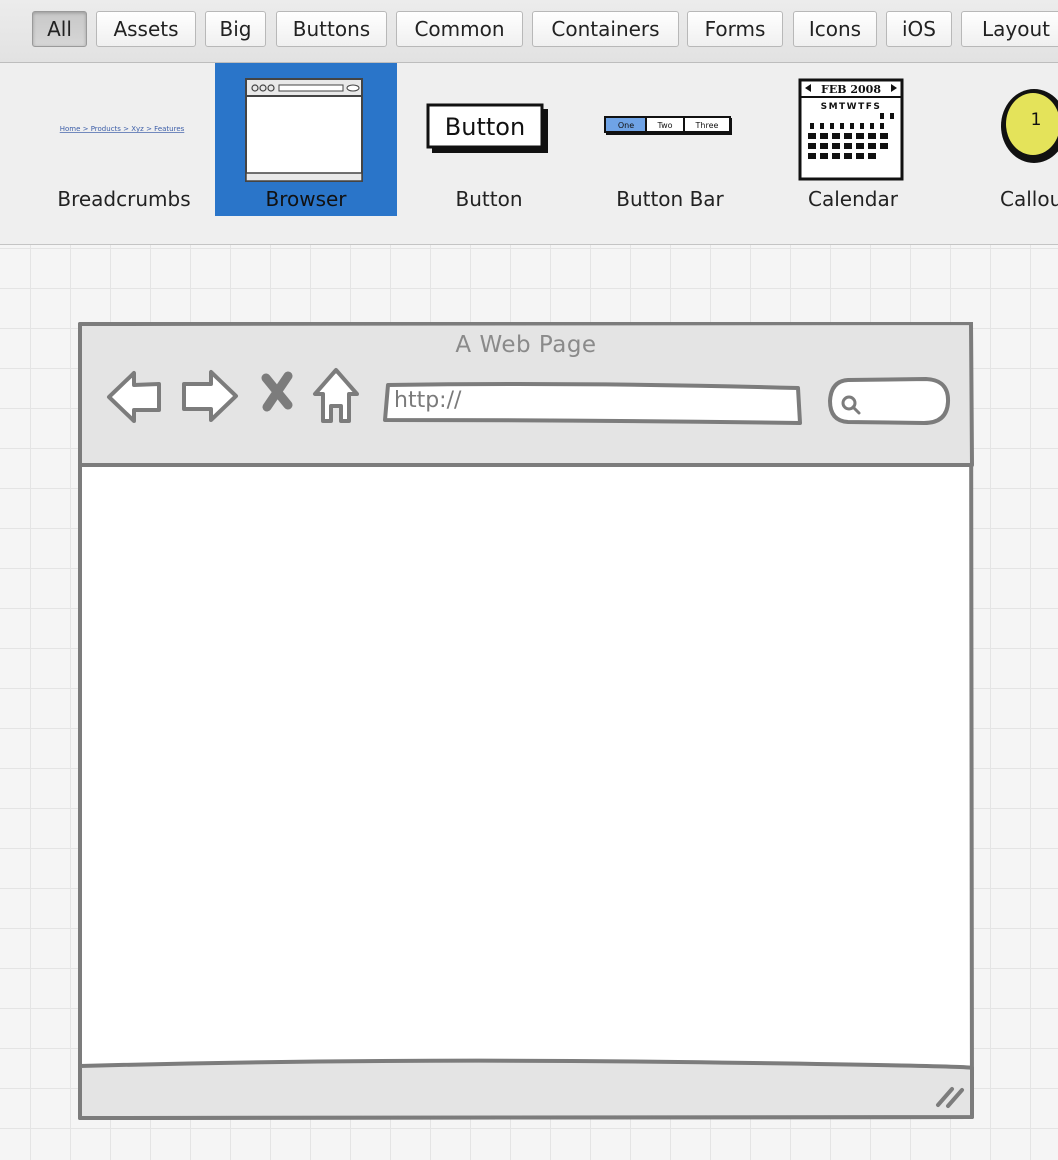  What do you see at coordinates (851, 89) in the screenshot?
I see `calendar-thumb-header: FEB 2008` at bounding box center [851, 89].